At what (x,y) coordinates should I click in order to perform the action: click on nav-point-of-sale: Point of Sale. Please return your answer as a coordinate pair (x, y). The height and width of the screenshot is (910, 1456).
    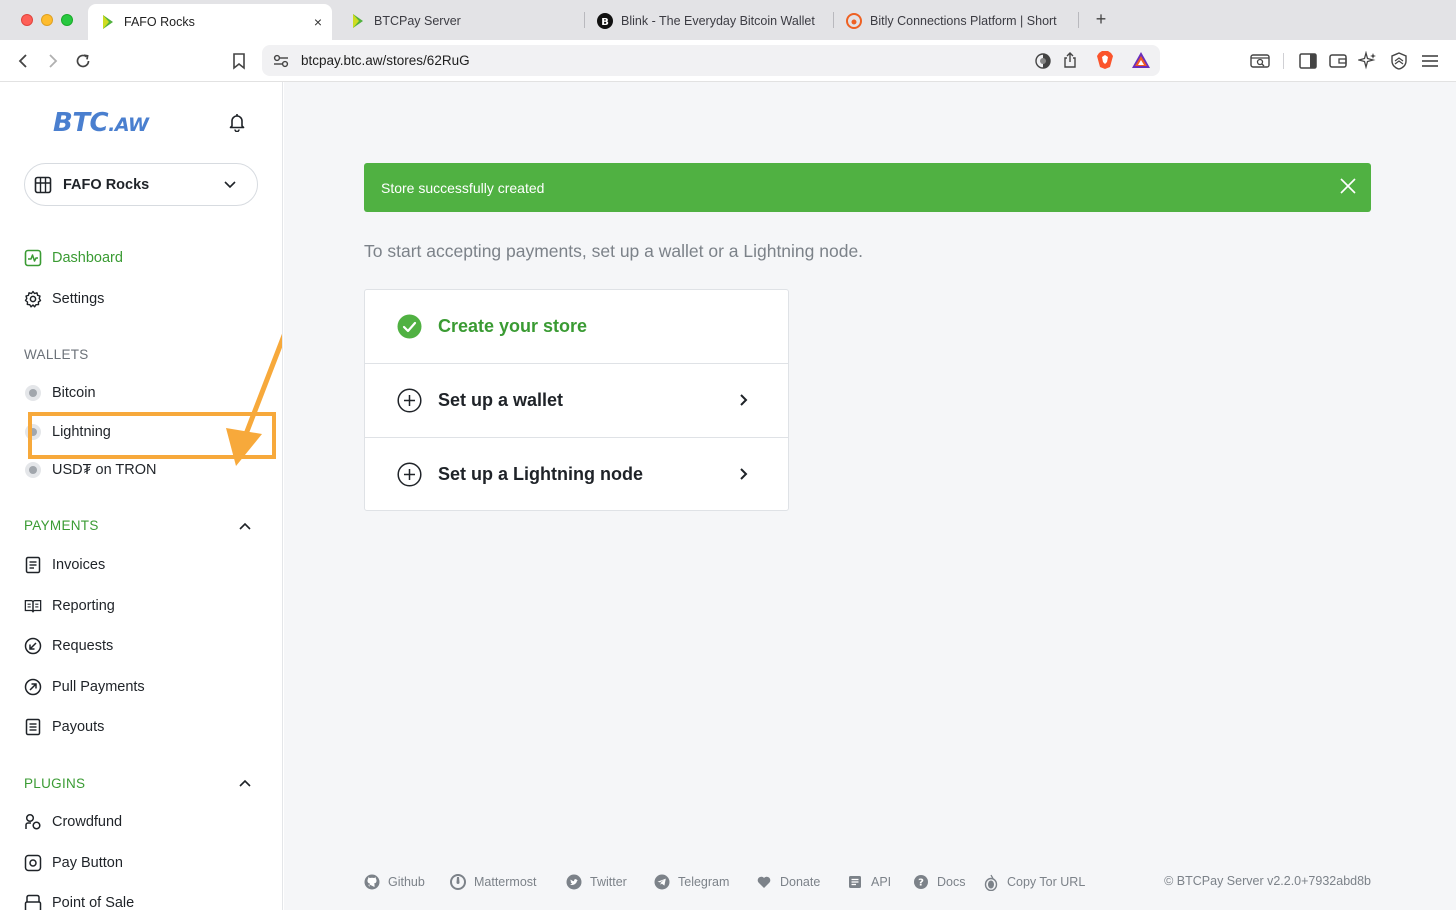
    Looking at the image, I should click on (79, 900).